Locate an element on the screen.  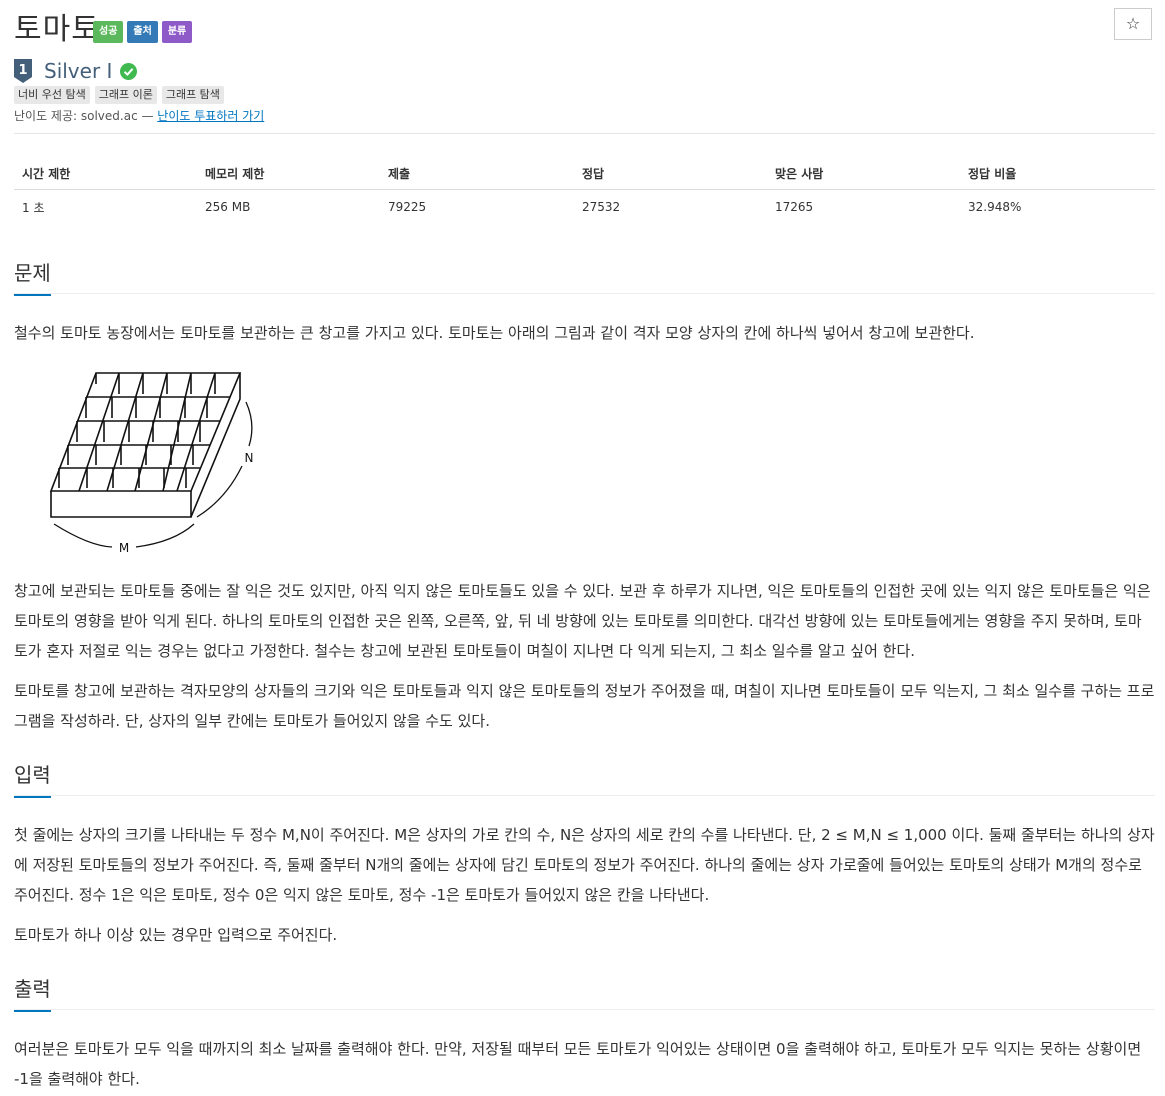
badge-source: 출처 is located at coordinates (142, 32).